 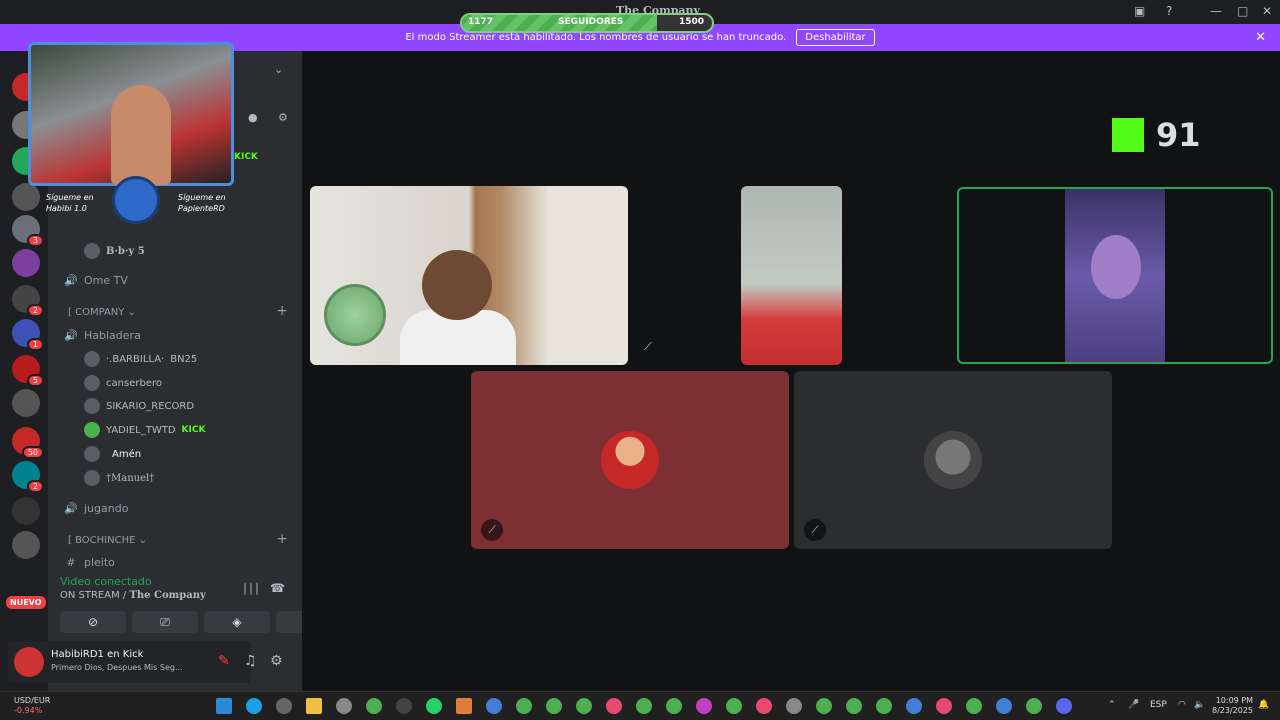 What do you see at coordinates (1182, 705) in the screenshot?
I see `wifi-icon: ◠` at bounding box center [1182, 705].